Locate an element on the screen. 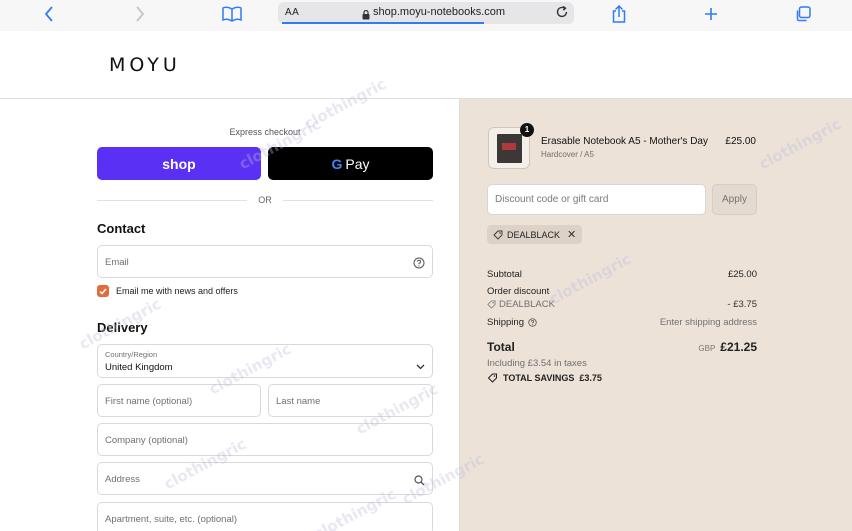 The height and width of the screenshot is (531, 852). company-placeholder: Company (optional) is located at coordinates (146, 440).